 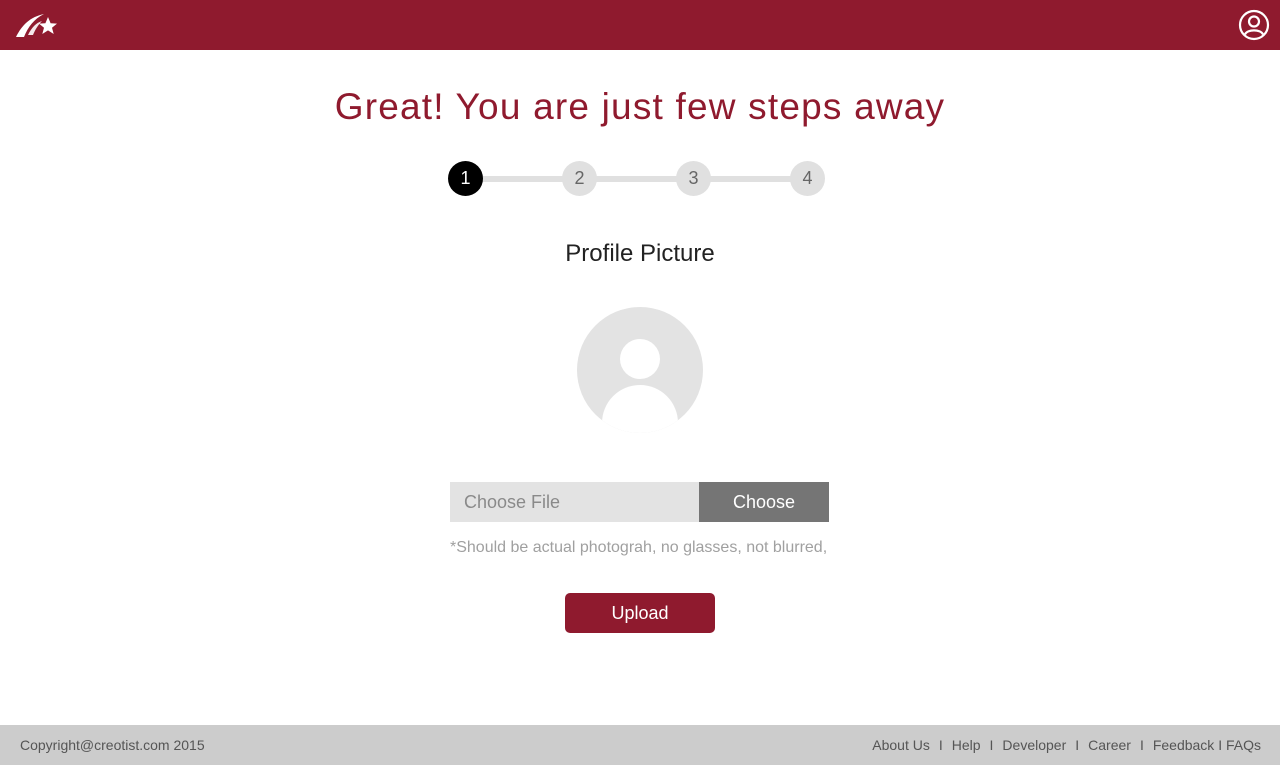 What do you see at coordinates (1207, 745) in the screenshot?
I see `footer-link-feedback-faqs: Feedback I FAQs` at bounding box center [1207, 745].